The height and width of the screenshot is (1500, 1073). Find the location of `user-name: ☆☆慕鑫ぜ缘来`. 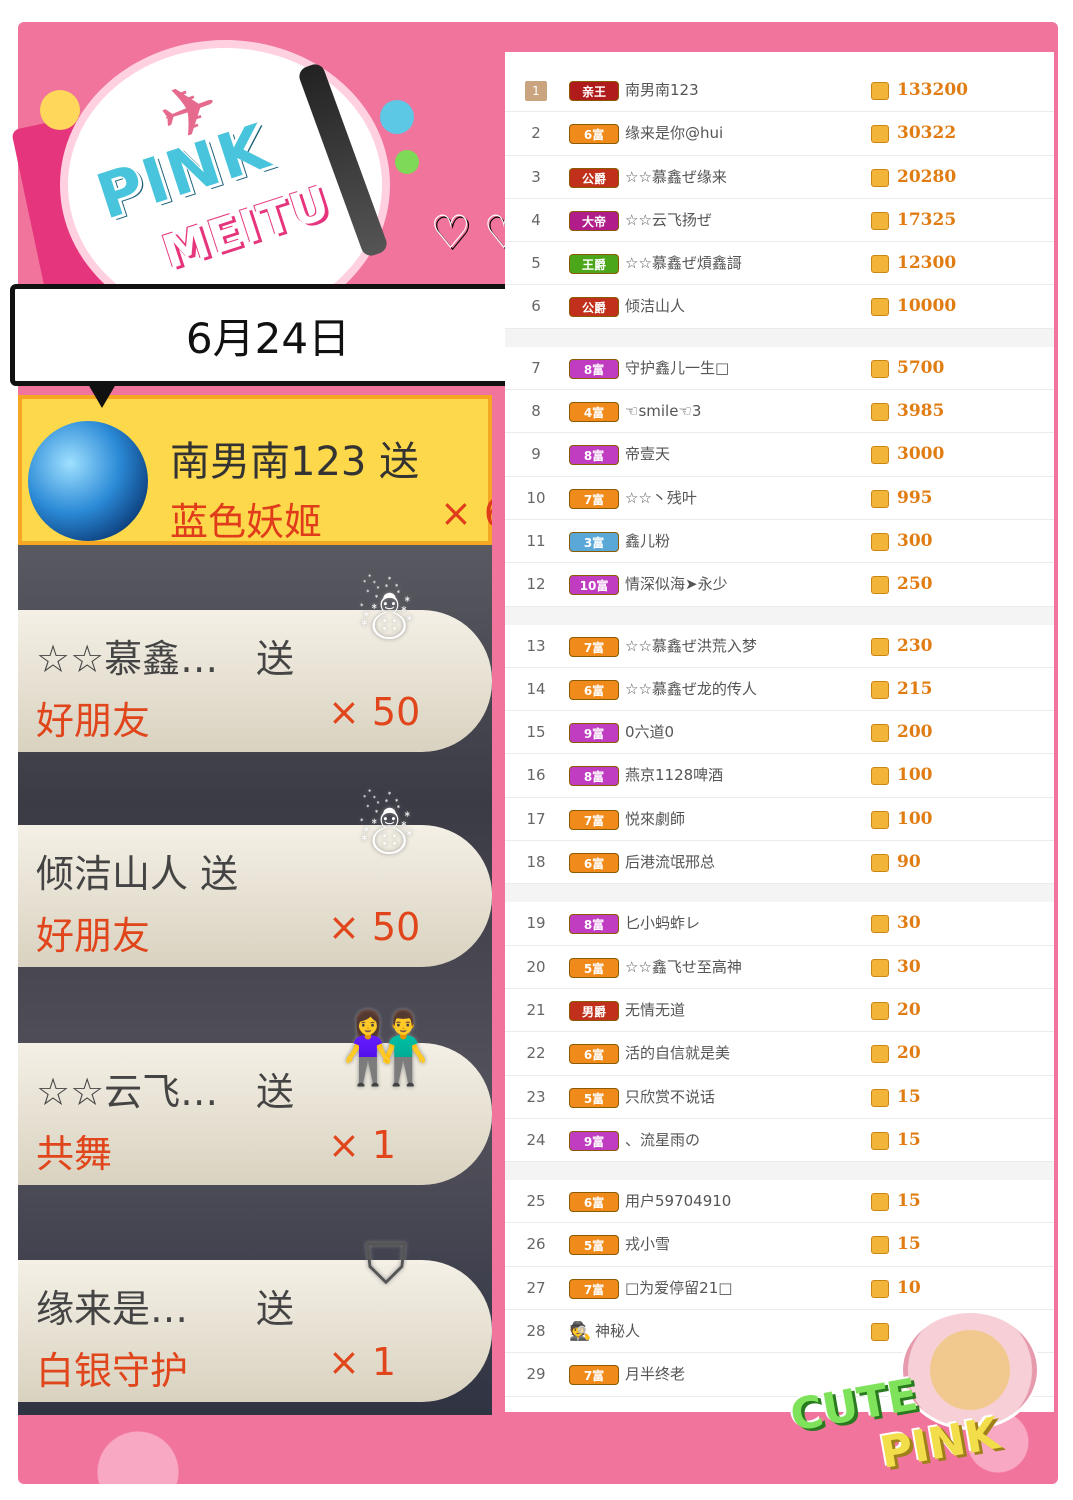

user-name: ☆☆慕鑫ぜ缘来 is located at coordinates (676, 177).